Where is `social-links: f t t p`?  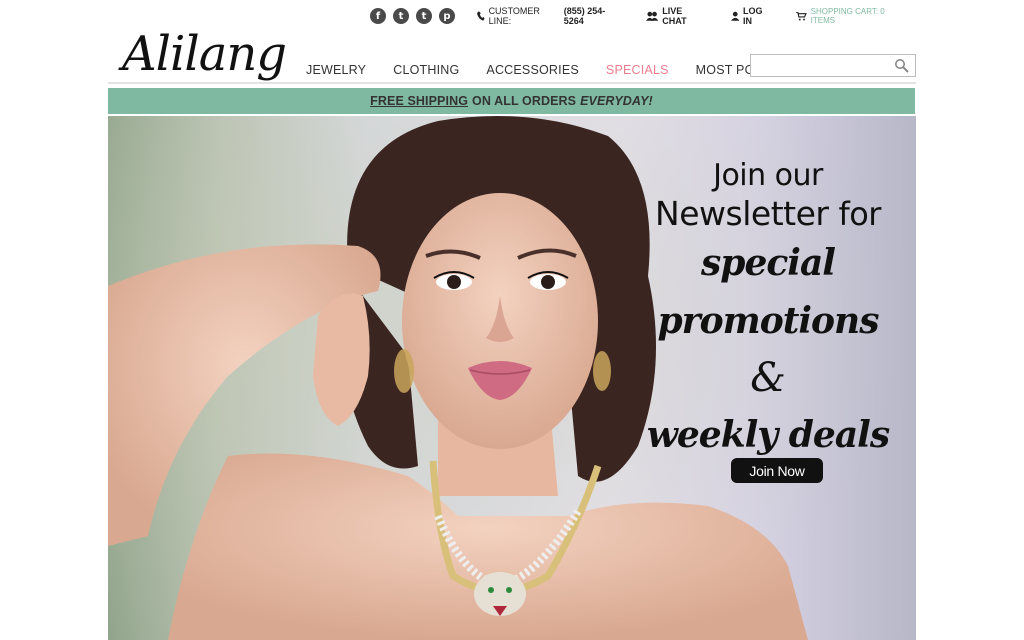
social-links: f t t p is located at coordinates (412, 16).